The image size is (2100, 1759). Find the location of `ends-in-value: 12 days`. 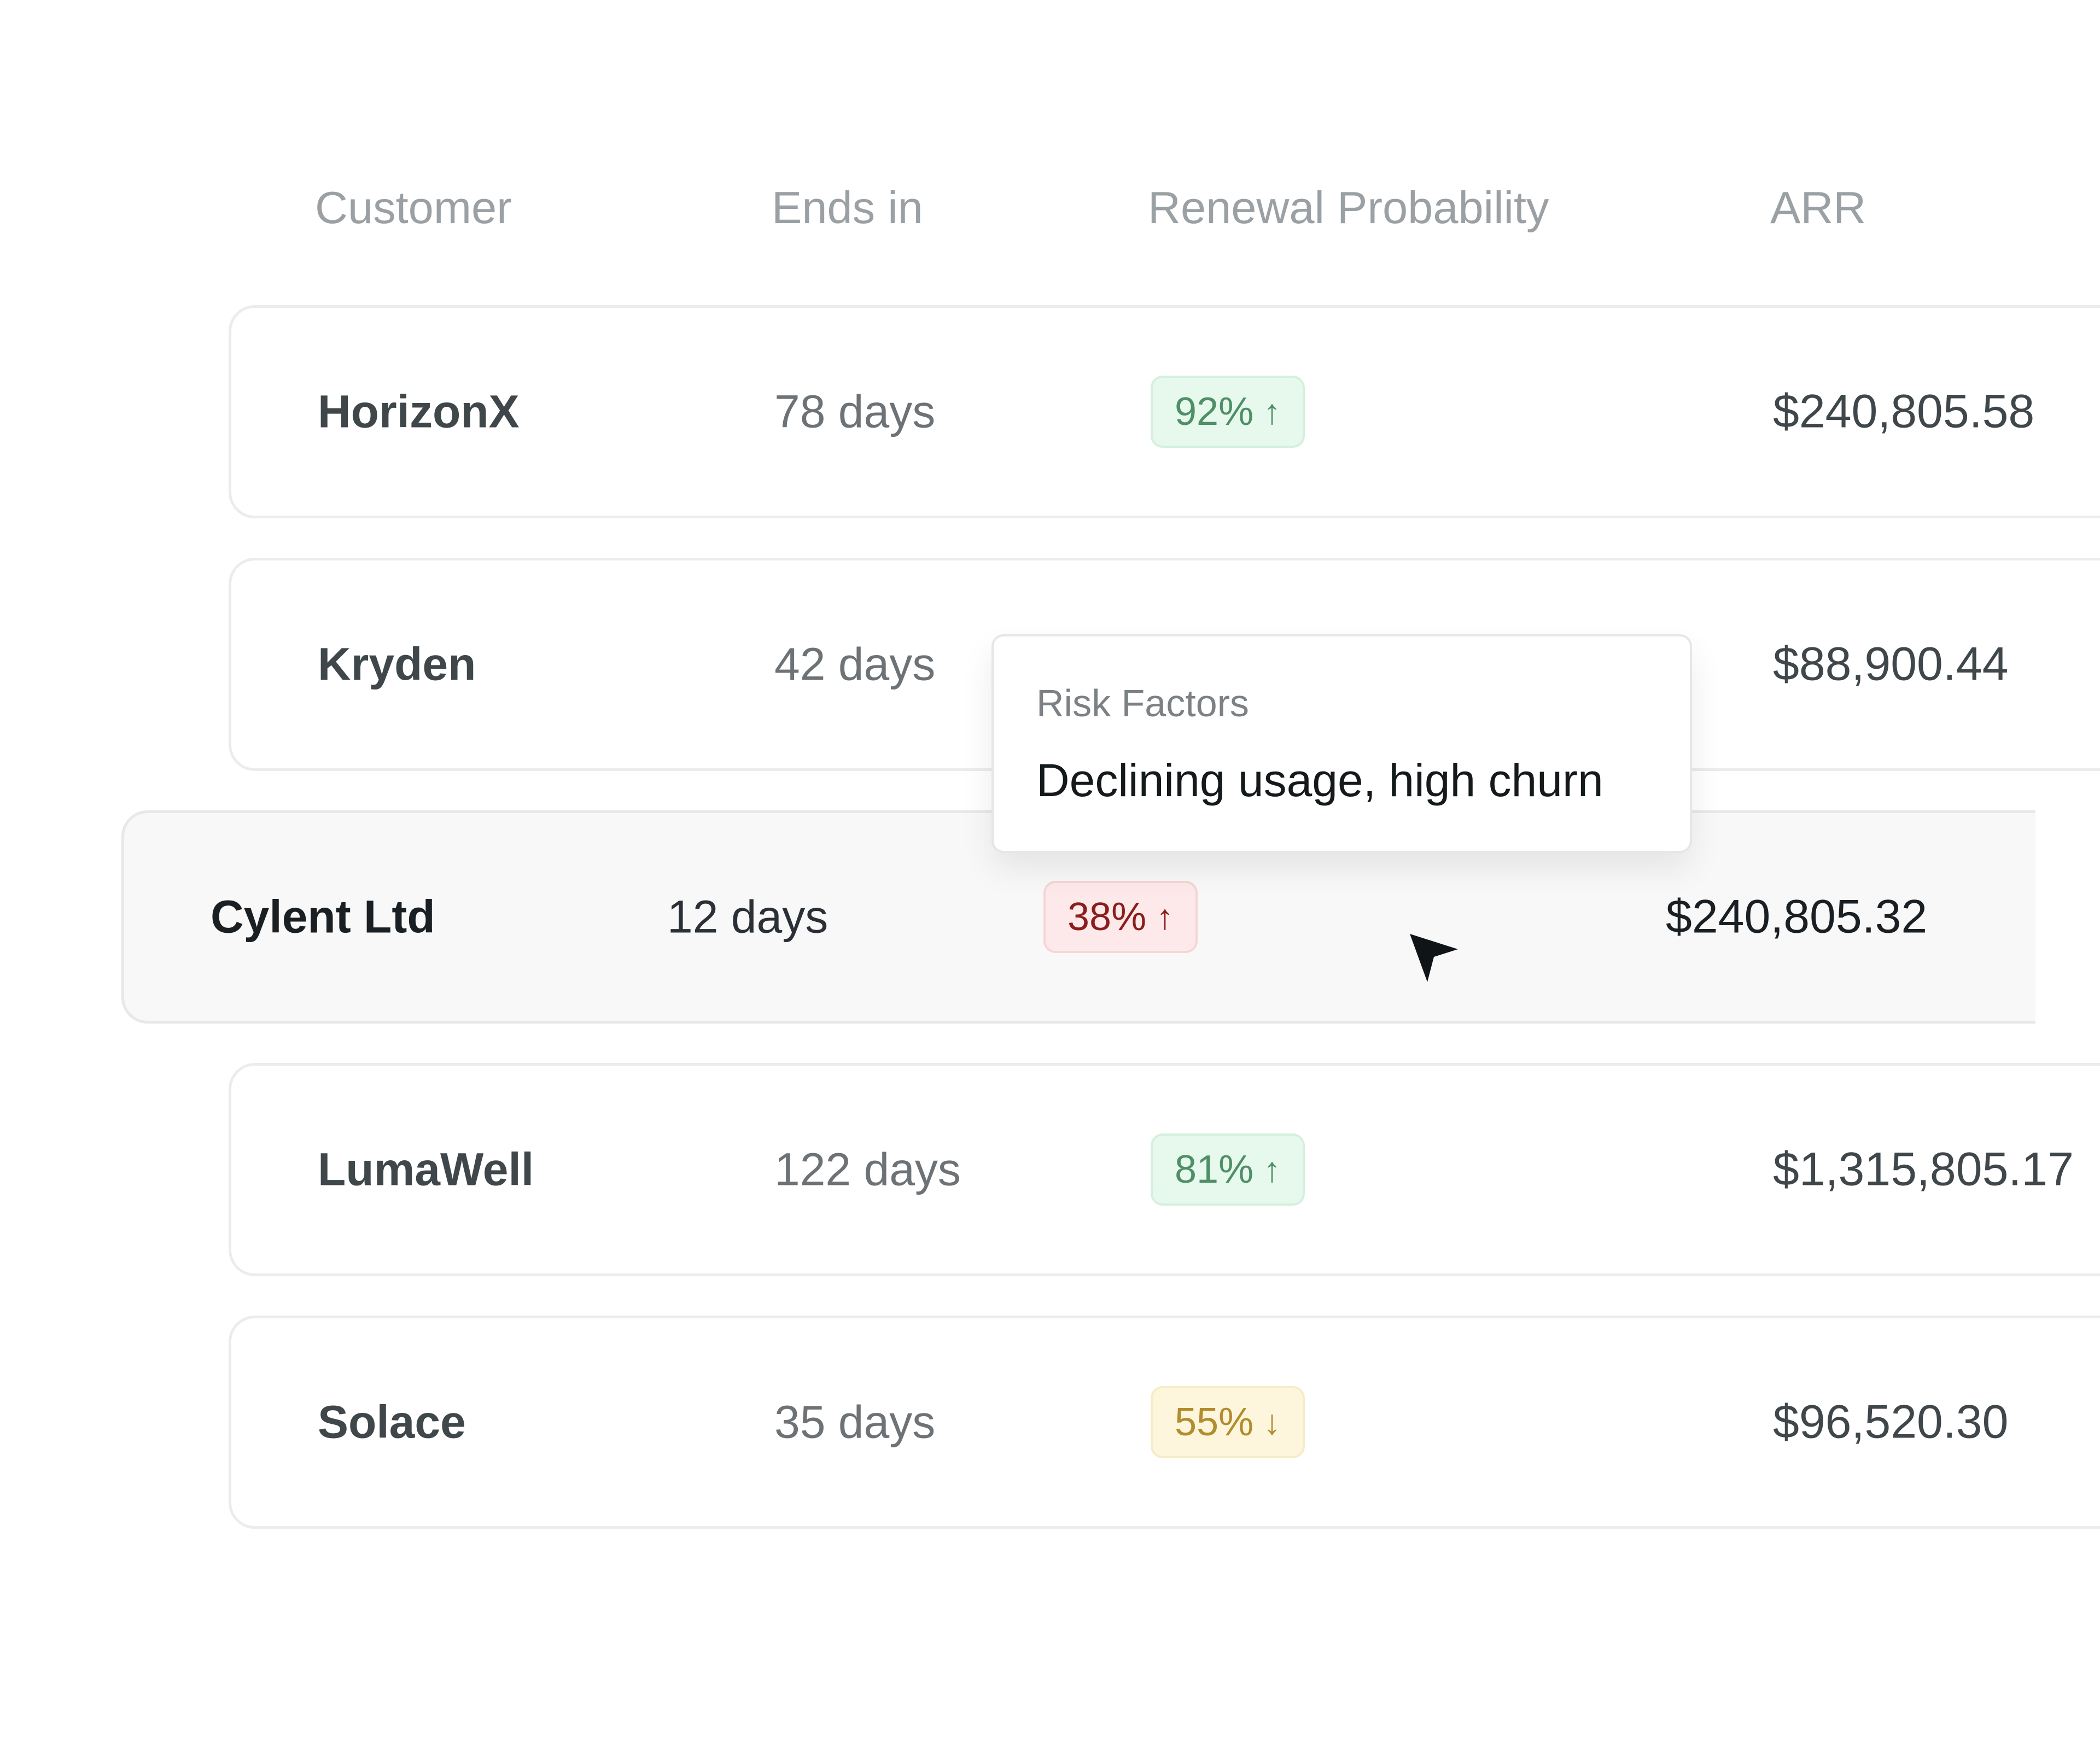

ends-in-value: 12 days is located at coordinates (748, 917).